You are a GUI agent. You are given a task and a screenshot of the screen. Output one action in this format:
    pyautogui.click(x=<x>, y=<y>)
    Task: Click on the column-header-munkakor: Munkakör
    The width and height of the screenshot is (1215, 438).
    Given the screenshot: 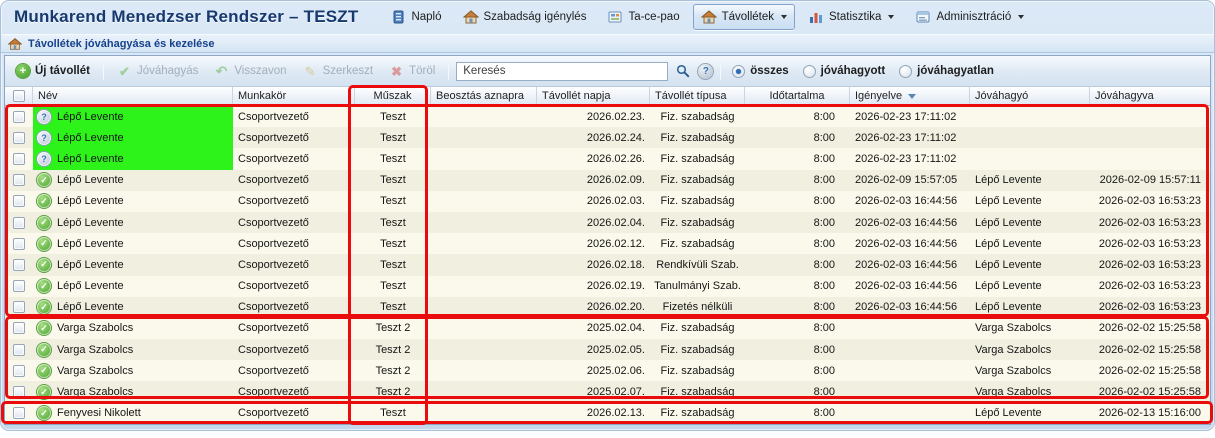 What is the action you would take?
    pyautogui.click(x=294, y=96)
    